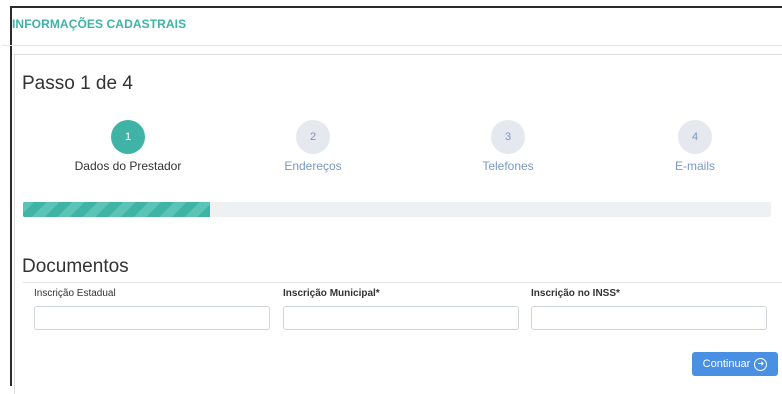 This screenshot has width=782, height=394. What do you see at coordinates (508, 137) in the screenshot?
I see `step-number-circle: 3` at bounding box center [508, 137].